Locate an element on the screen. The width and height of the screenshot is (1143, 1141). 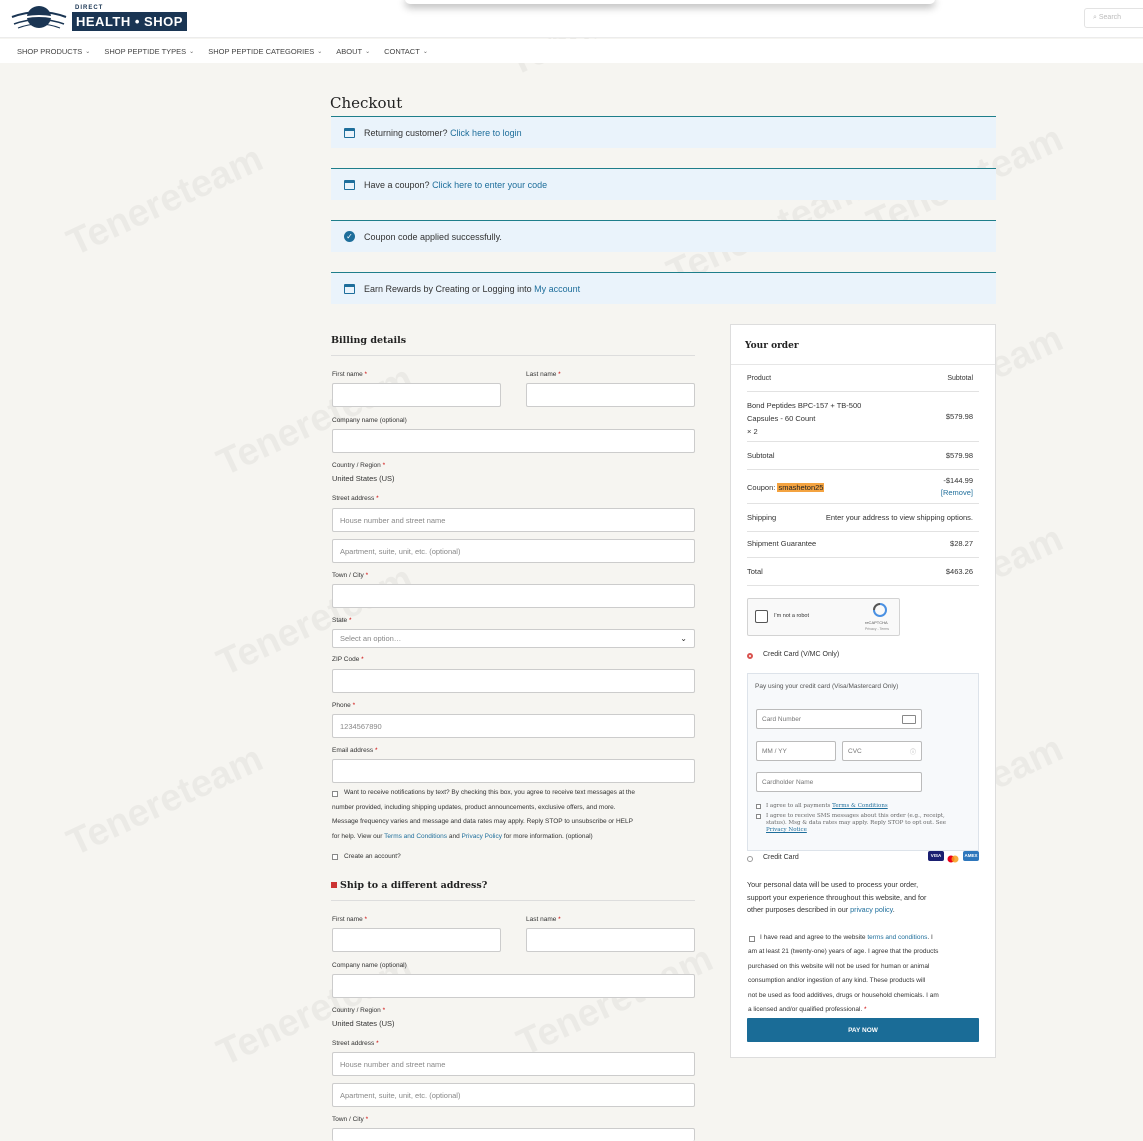
nav-about: ABOUT ⌄ is located at coordinates (353, 51).